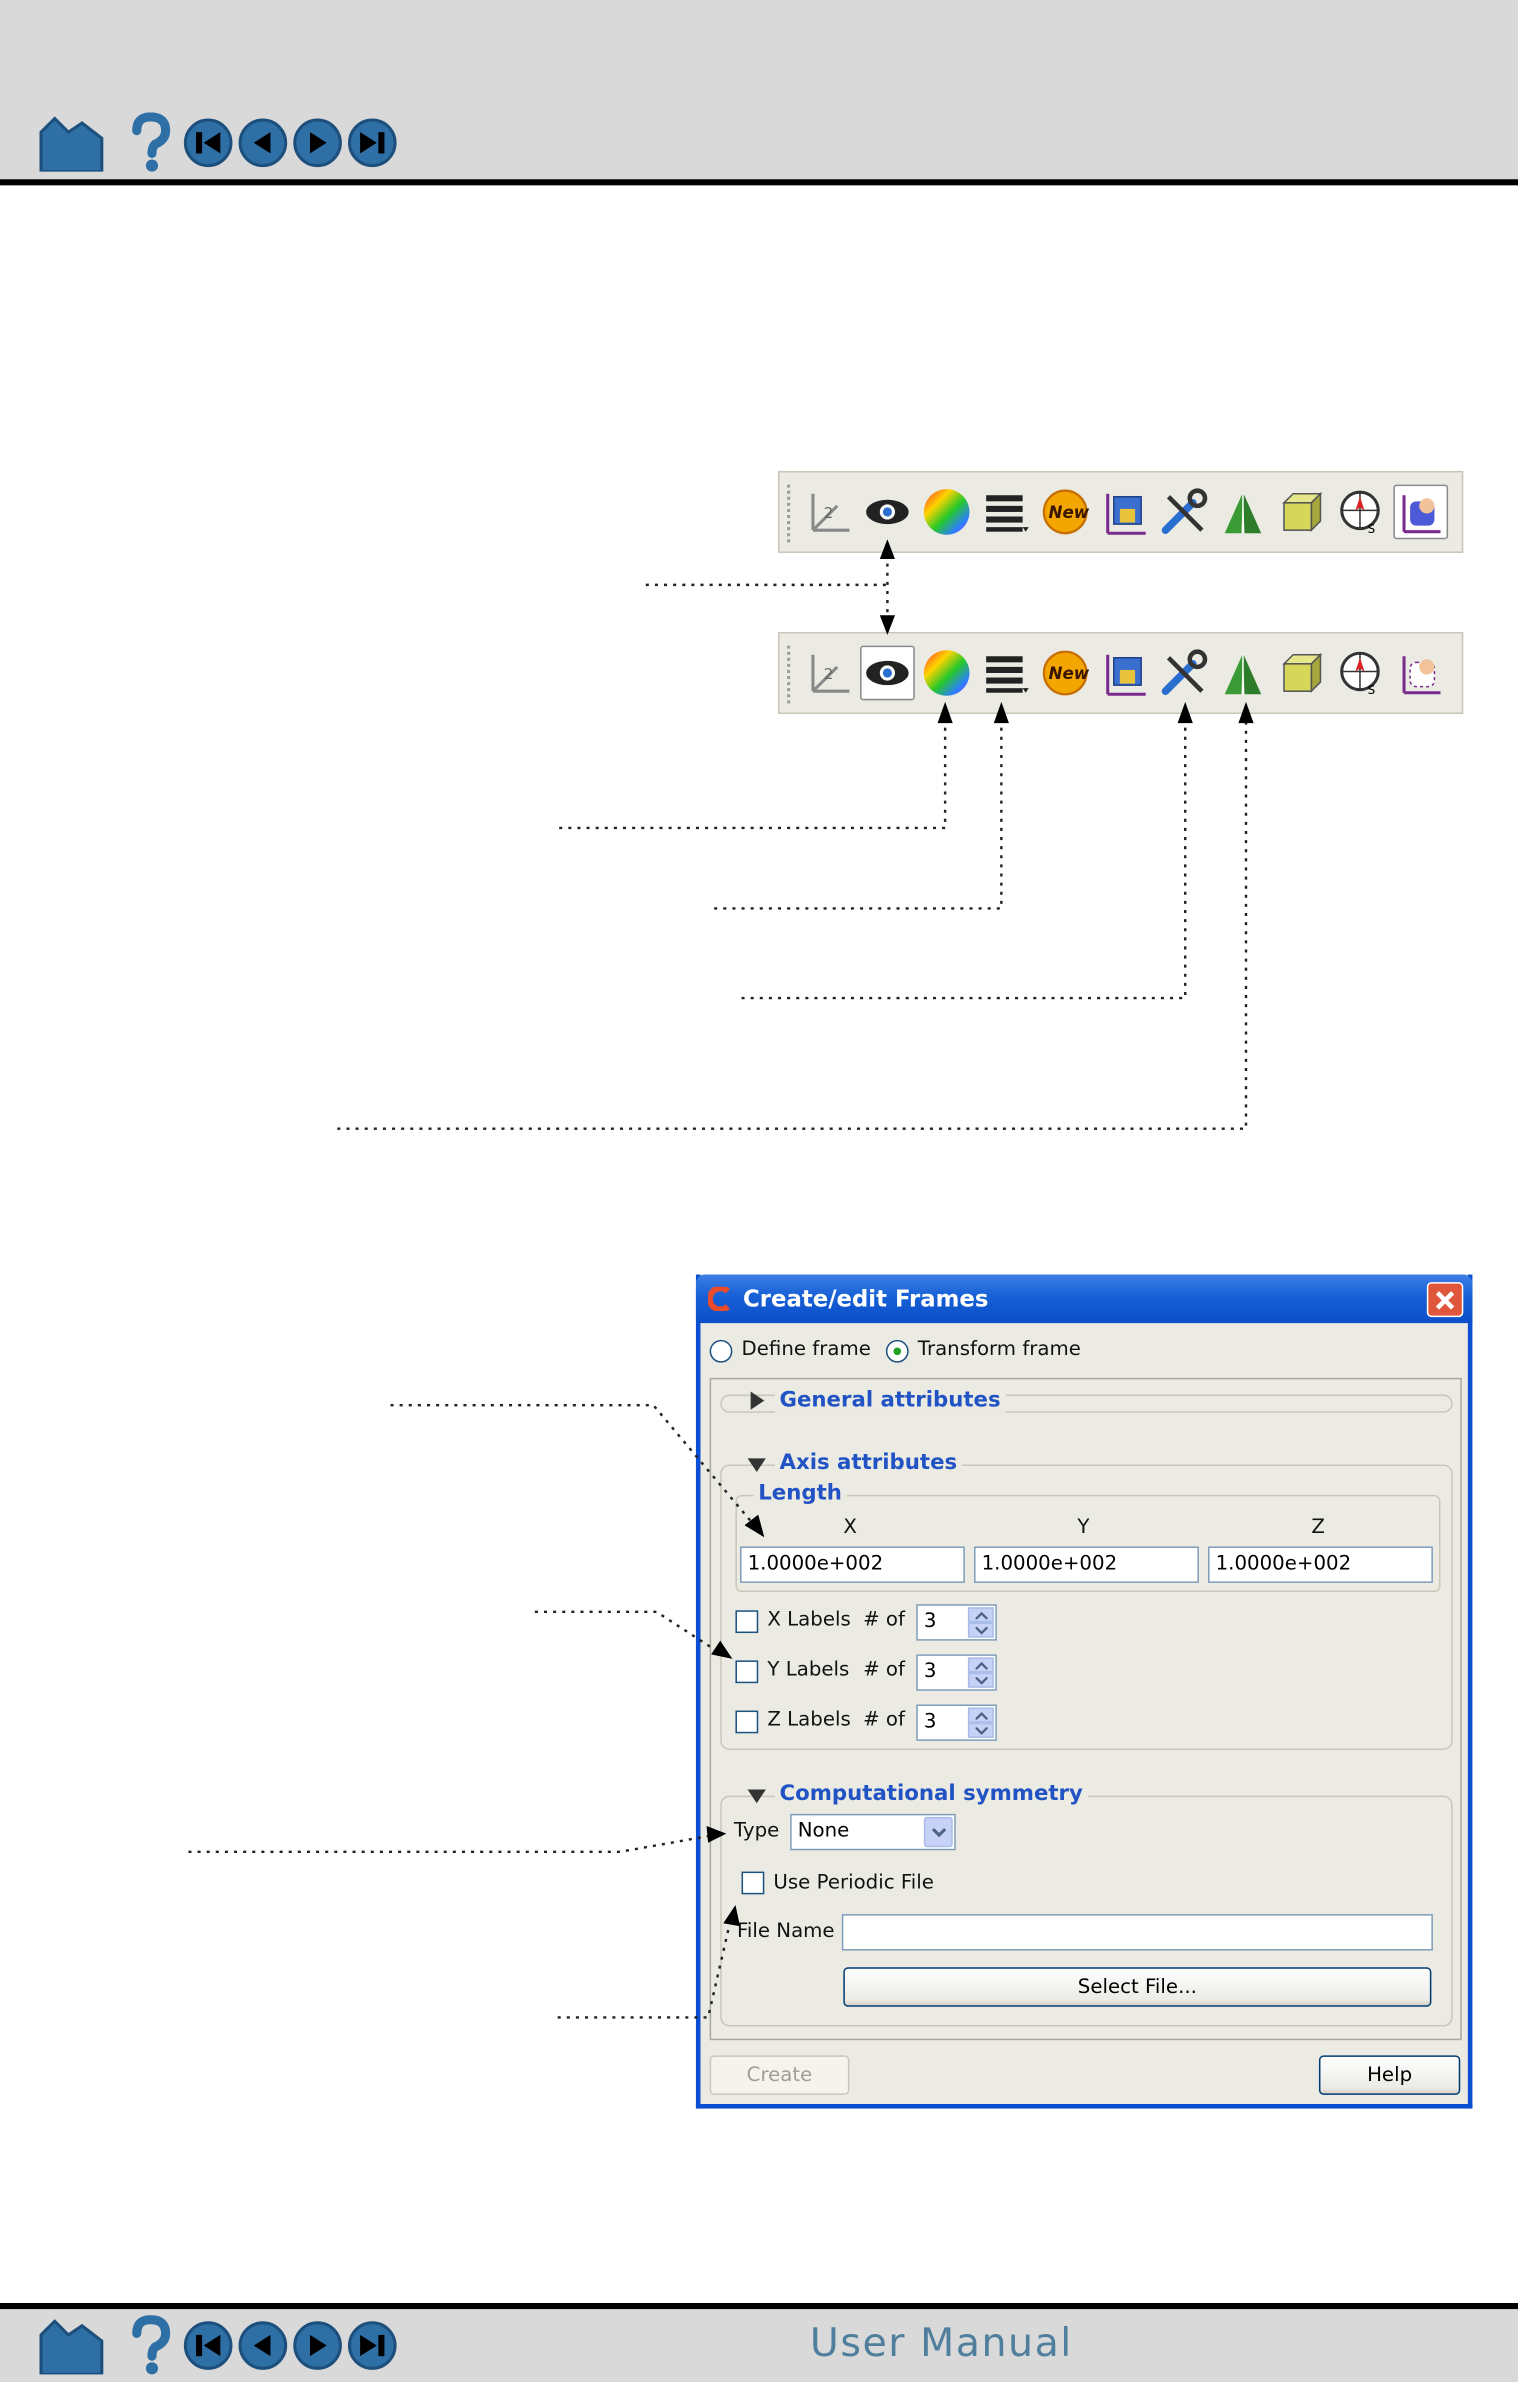  What do you see at coordinates (823, 1831) in the screenshot?
I see `type-select-value: None` at bounding box center [823, 1831].